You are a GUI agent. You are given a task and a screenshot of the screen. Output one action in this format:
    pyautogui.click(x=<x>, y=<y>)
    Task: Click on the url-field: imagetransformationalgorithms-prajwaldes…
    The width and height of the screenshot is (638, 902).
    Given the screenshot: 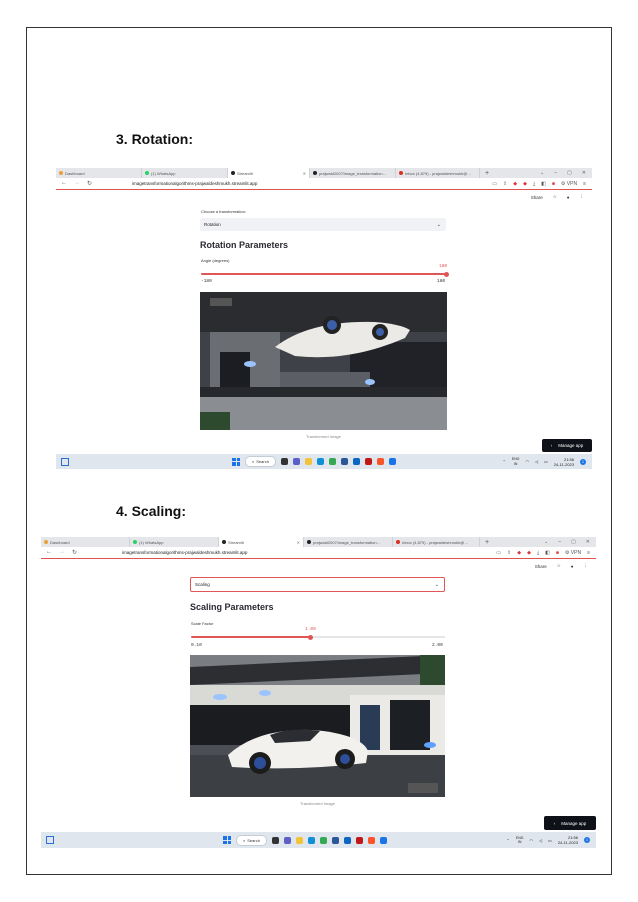 What is the action you would take?
    pyautogui.click(x=194, y=183)
    